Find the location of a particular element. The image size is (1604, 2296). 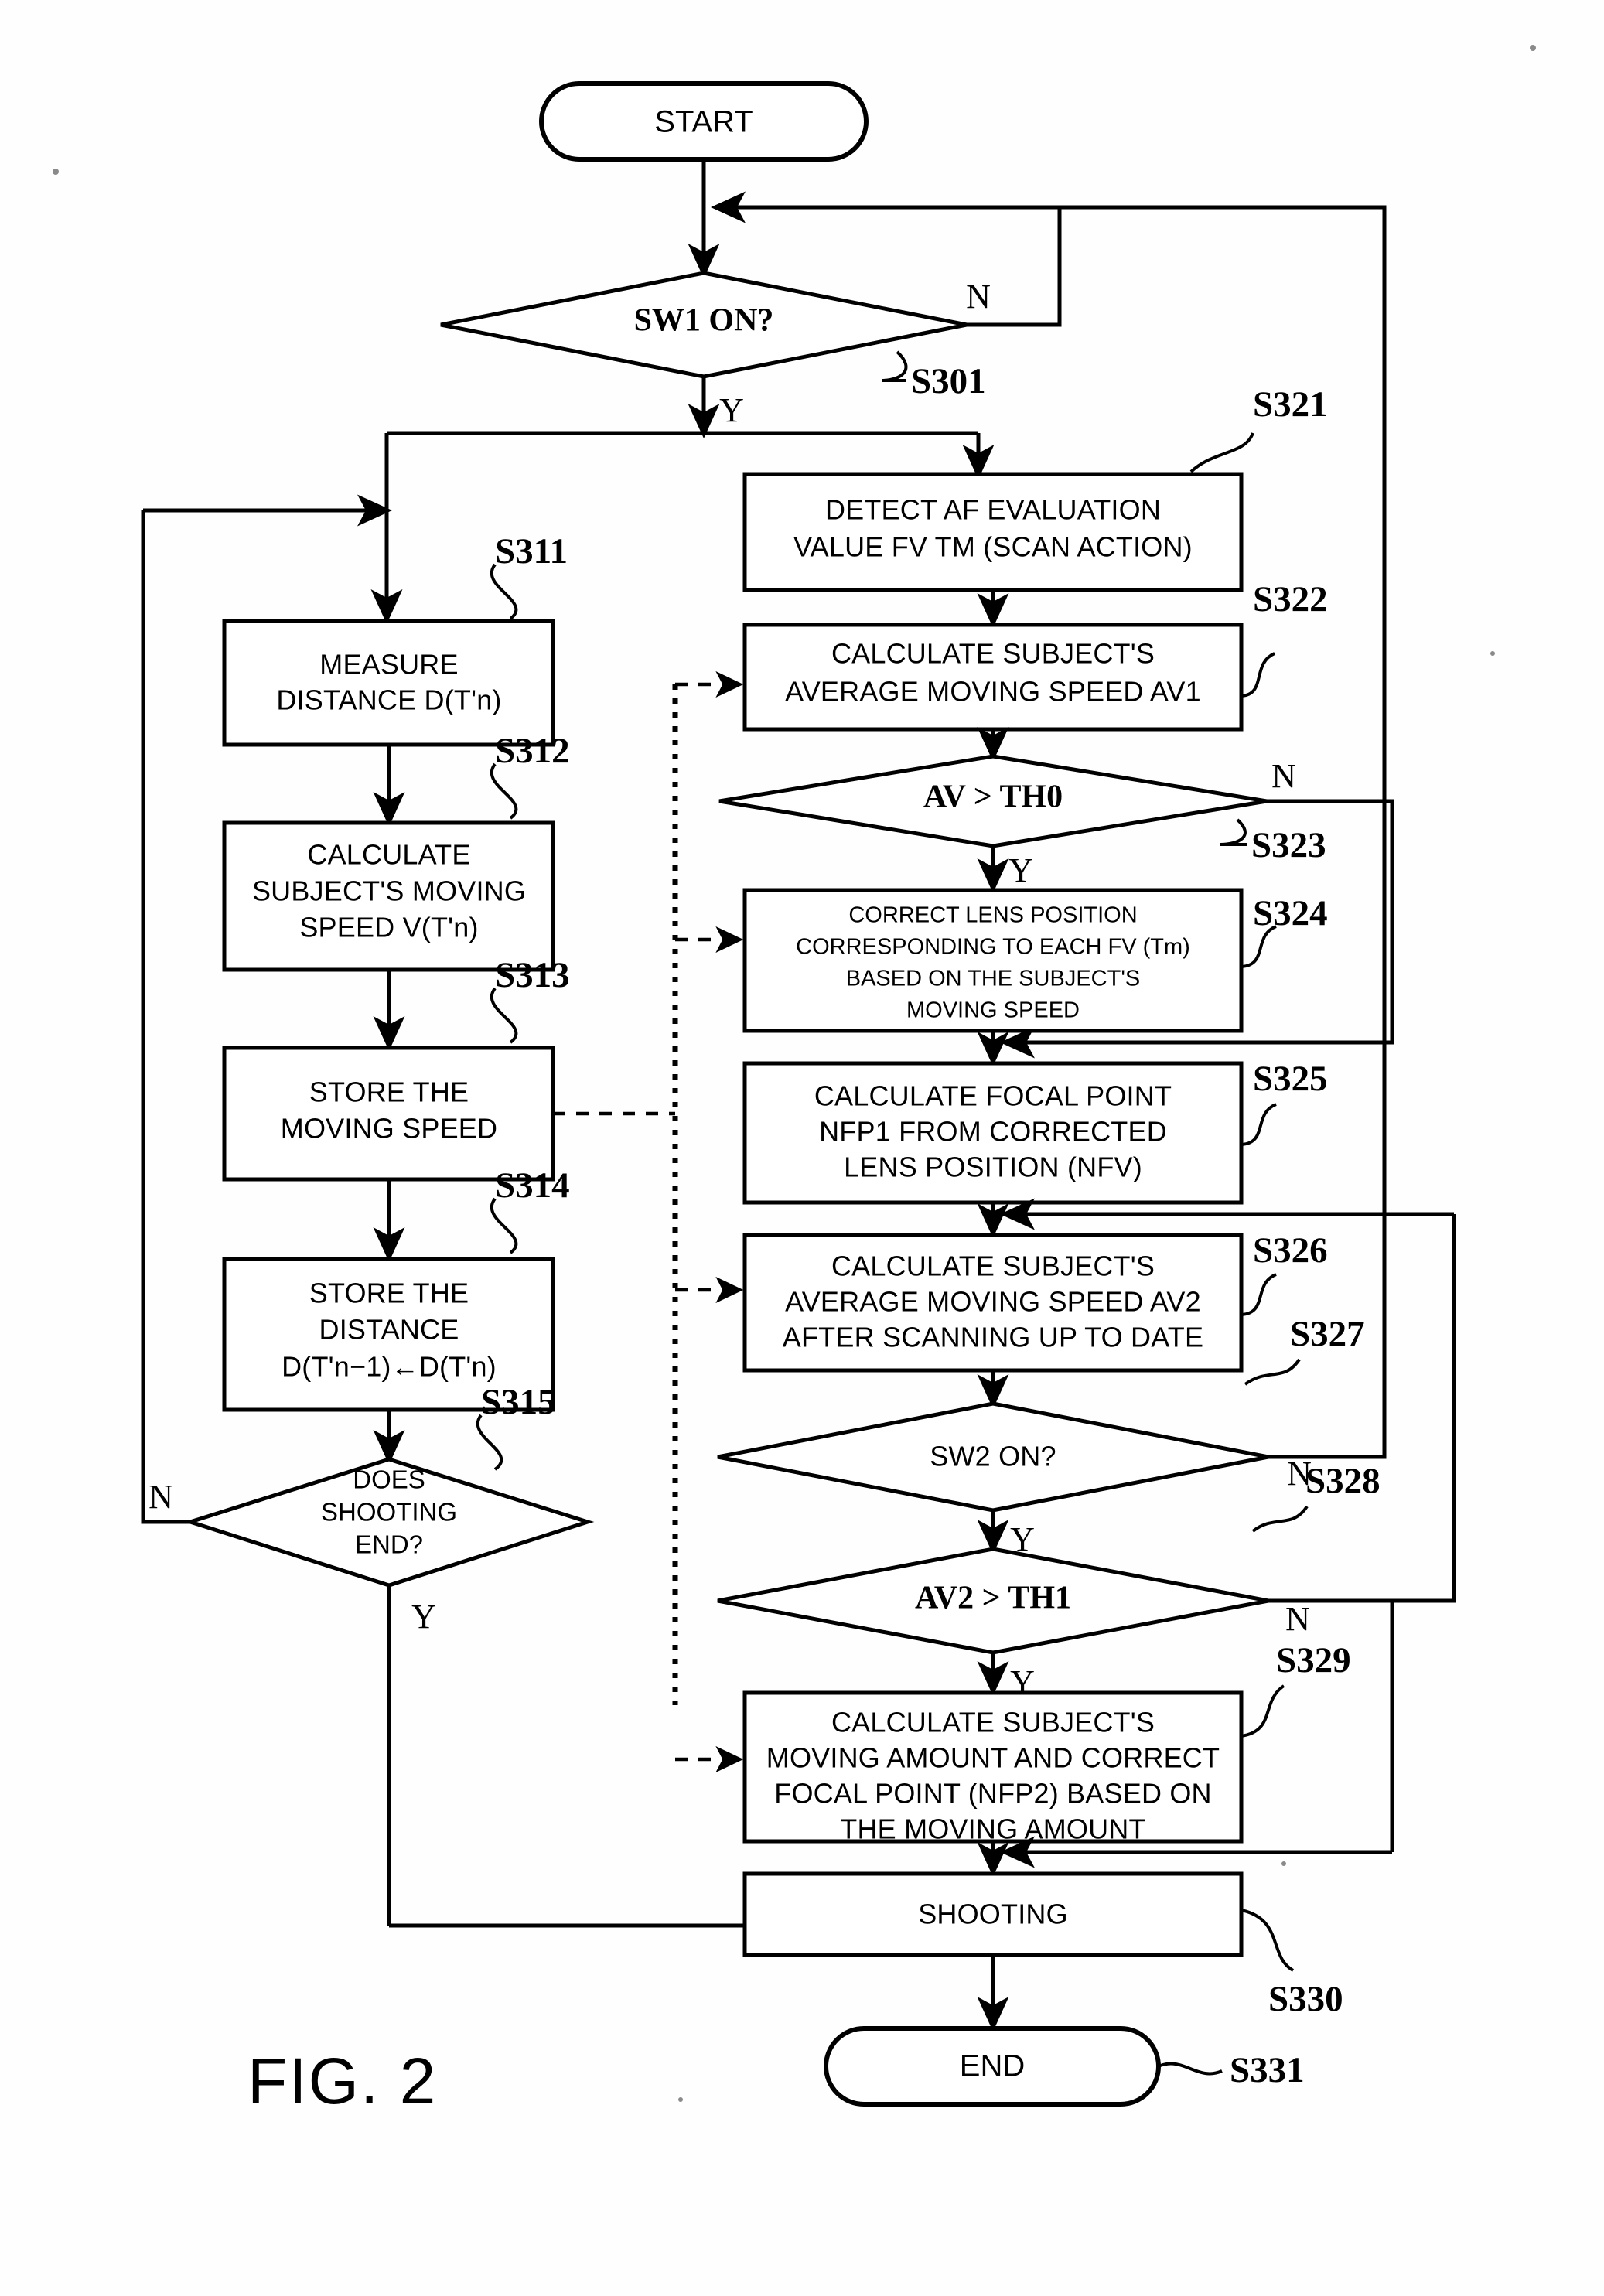

s311-leader is located at coordinates (504, 591).